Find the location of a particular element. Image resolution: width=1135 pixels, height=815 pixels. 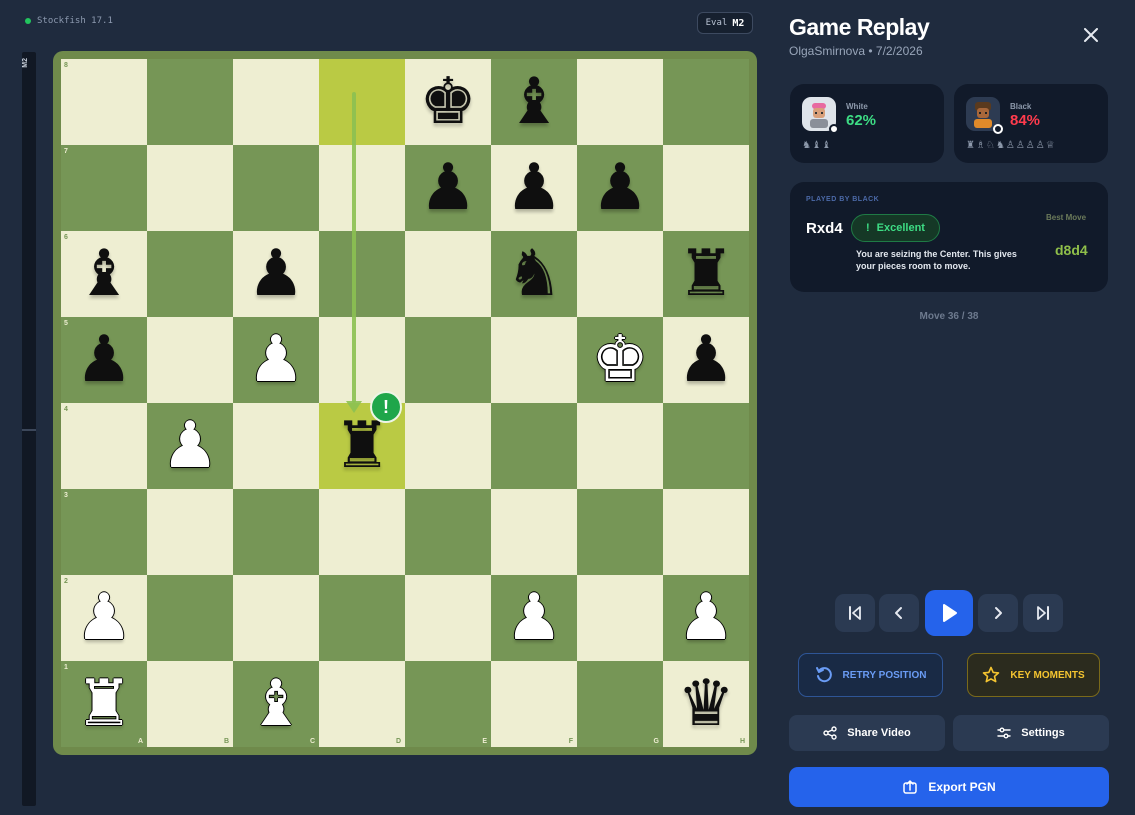

square-a6: 6 ♝ is located at coordinates (104, 274).